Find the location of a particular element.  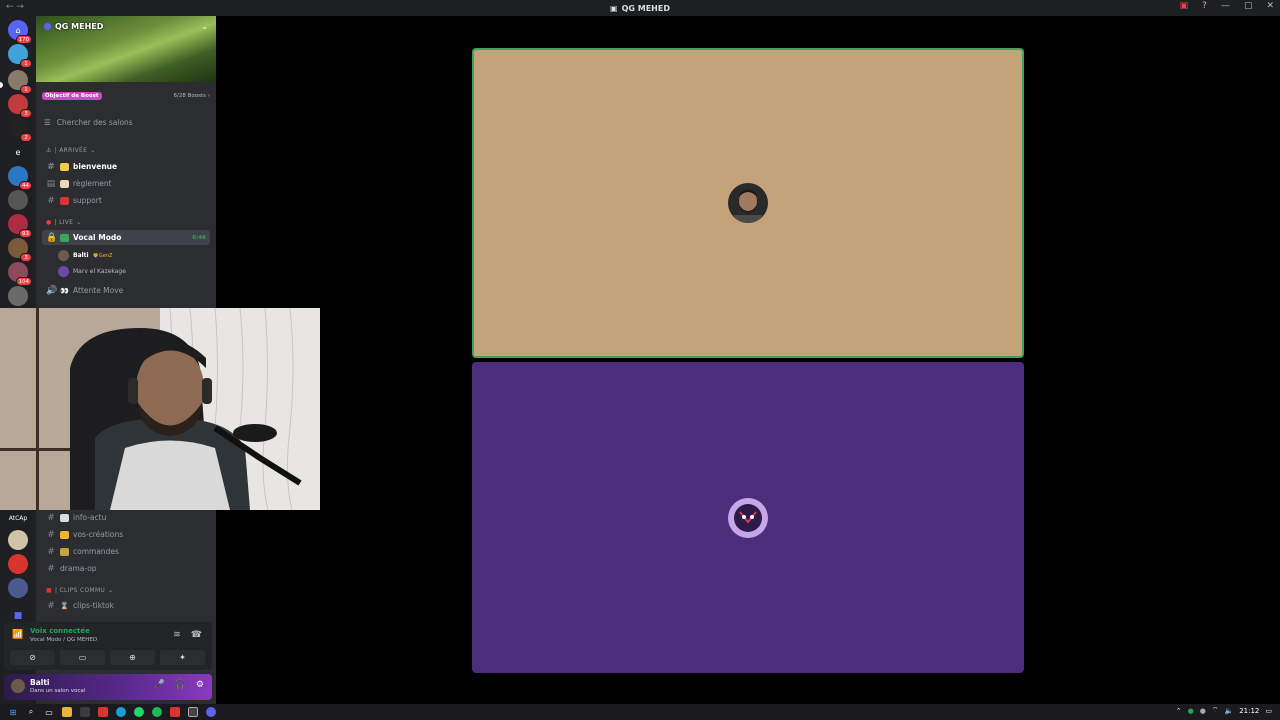

minimize-button: — is located at coordinates (1225, 6).